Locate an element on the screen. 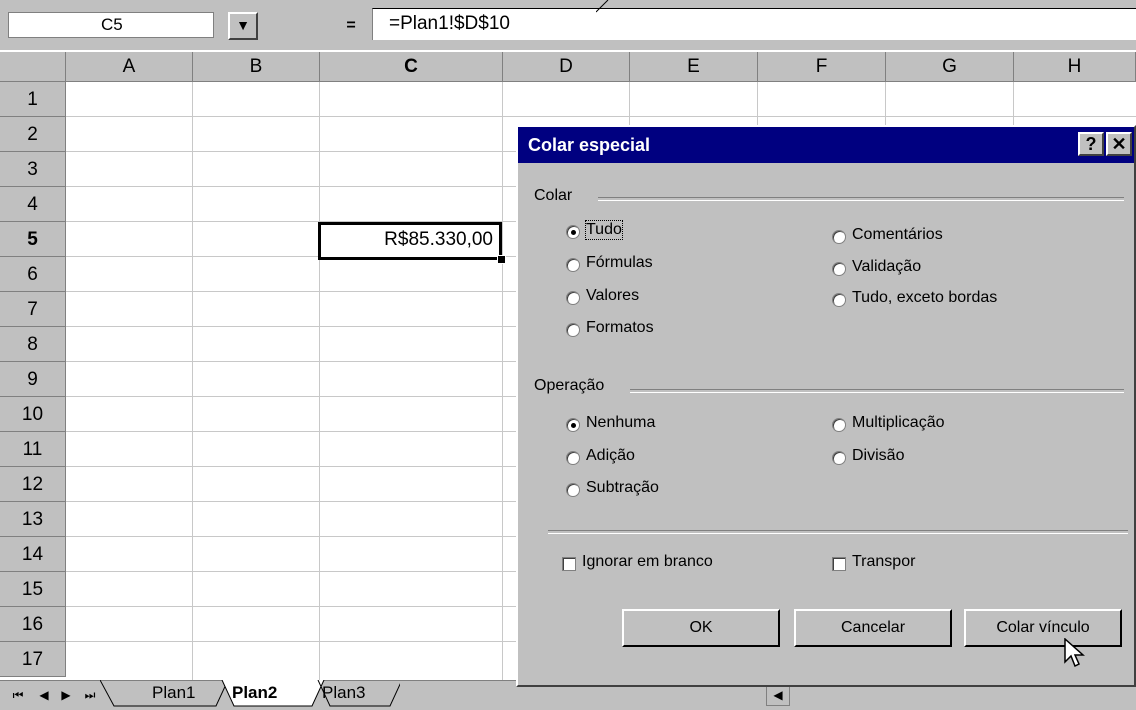 The width and height of the screenshot is (1136, 710). first-sheet-icon: ⏮ is located at coordinates (18, 695).